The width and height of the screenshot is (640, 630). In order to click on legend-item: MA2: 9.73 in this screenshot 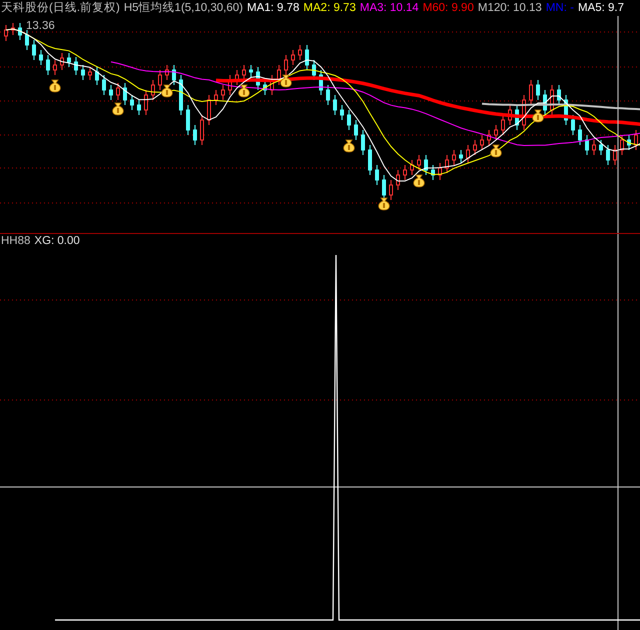, I will do `click(329, 8)`.